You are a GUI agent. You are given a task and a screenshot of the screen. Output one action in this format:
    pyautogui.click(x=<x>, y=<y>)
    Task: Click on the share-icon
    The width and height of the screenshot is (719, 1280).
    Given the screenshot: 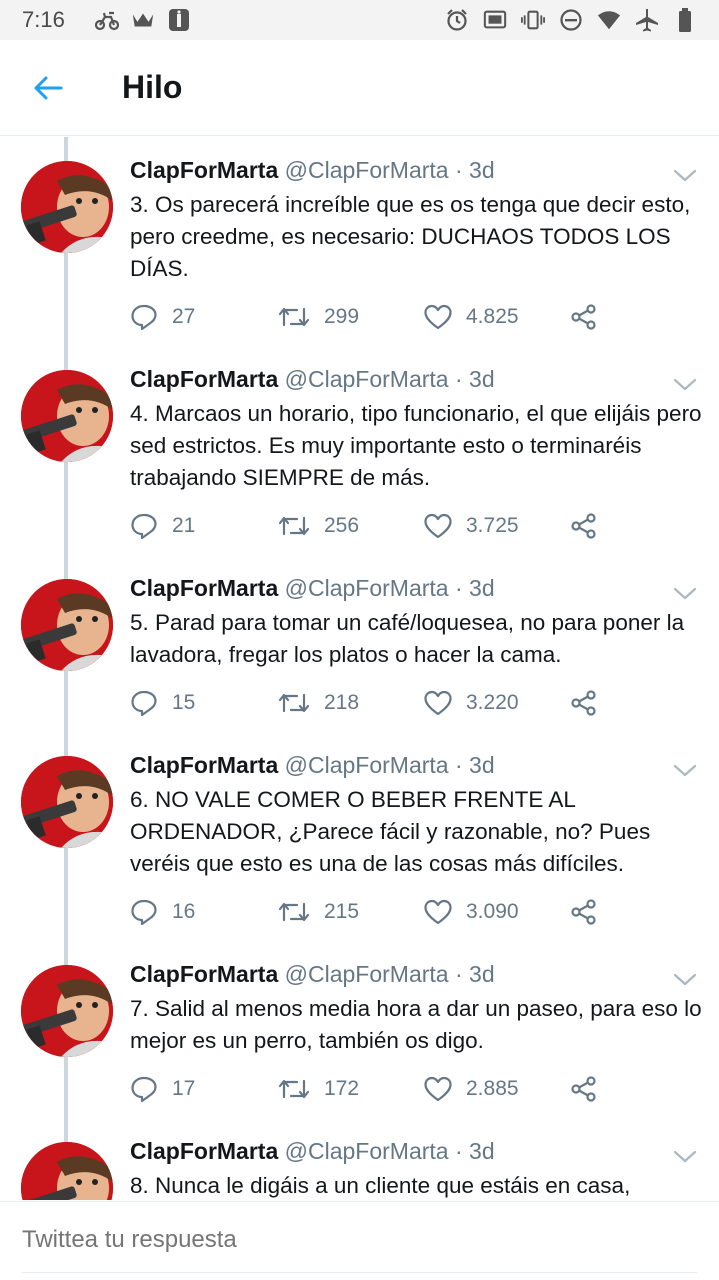 What is the action you would take?
    pyautogui.click(x=583, y=1089)
    